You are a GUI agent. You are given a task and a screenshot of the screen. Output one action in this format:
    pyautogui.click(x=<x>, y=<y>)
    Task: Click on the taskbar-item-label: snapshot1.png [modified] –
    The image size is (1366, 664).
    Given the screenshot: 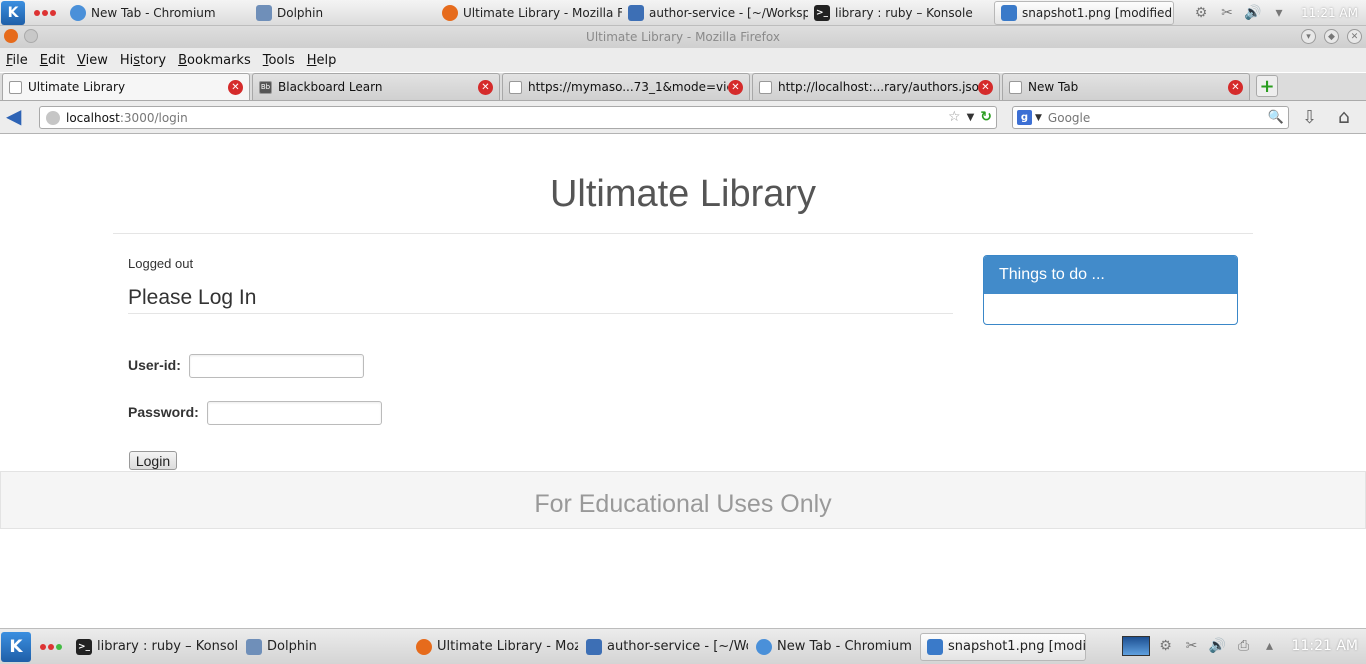 What is the action you would take?
    pyautogui.click(x=1098, y=12)
    